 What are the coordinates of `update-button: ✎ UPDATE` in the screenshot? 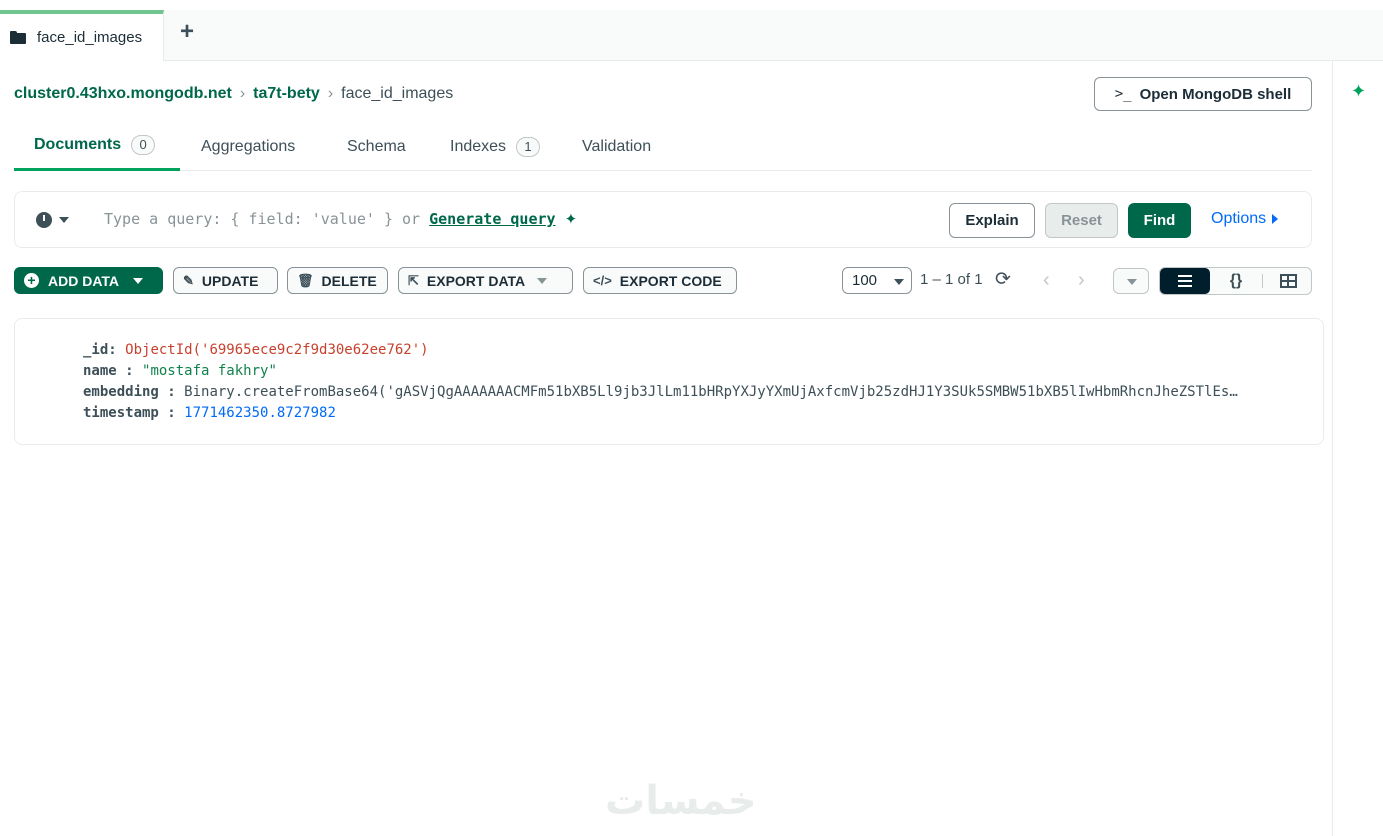 It's located at (225, 280).